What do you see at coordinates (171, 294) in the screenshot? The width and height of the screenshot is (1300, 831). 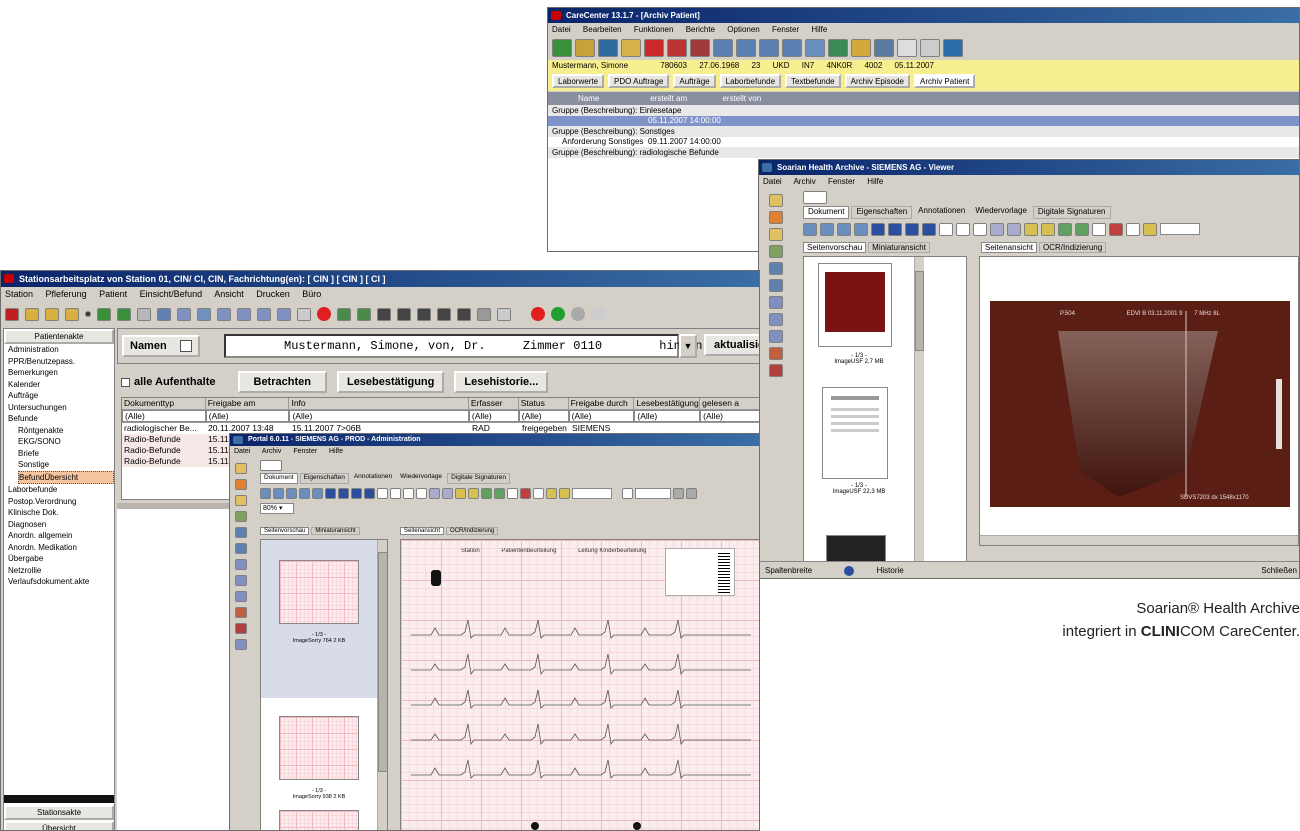 I see `menu-einsicht: Einsicht/Befund` at bounding box center [171, 294].